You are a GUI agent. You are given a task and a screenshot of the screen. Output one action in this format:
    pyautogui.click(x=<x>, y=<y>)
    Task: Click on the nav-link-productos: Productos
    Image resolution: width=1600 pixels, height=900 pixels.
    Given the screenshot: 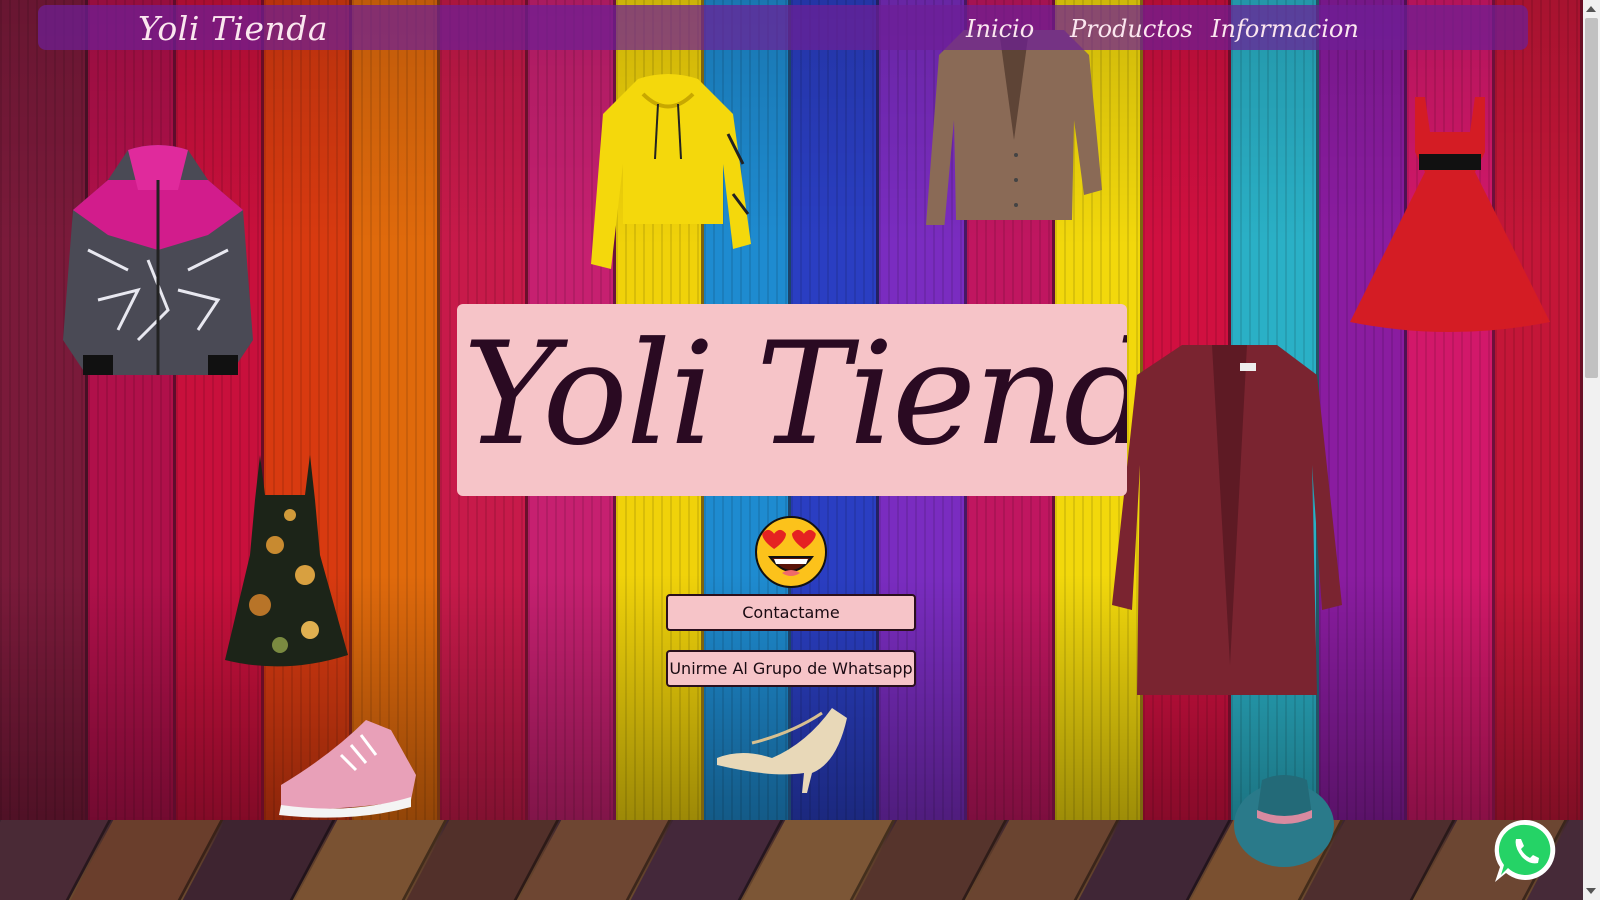 What is the action you would take?
    pyautogui.click(x=1131, y=29)
    